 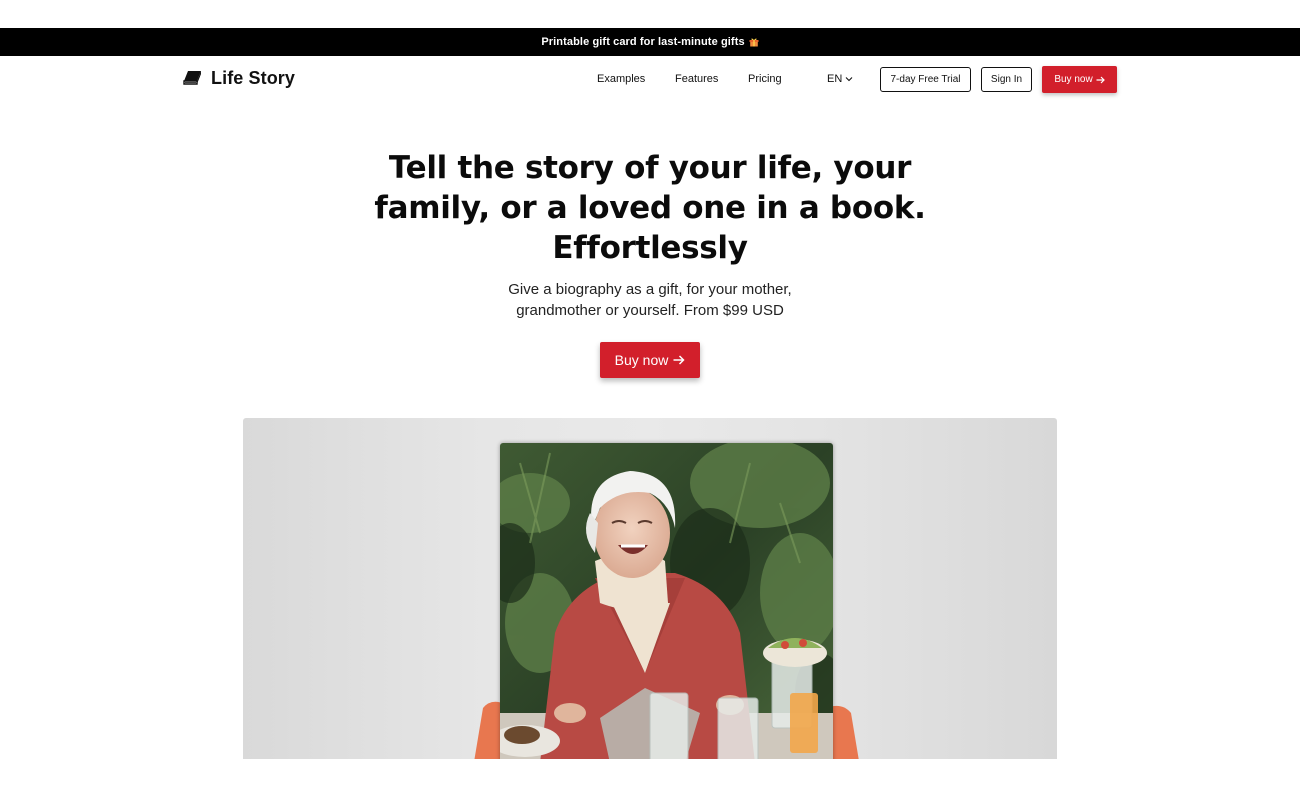 I want to click on free-trial-button: 7-day Free Trial, so click(x=925, y=79).